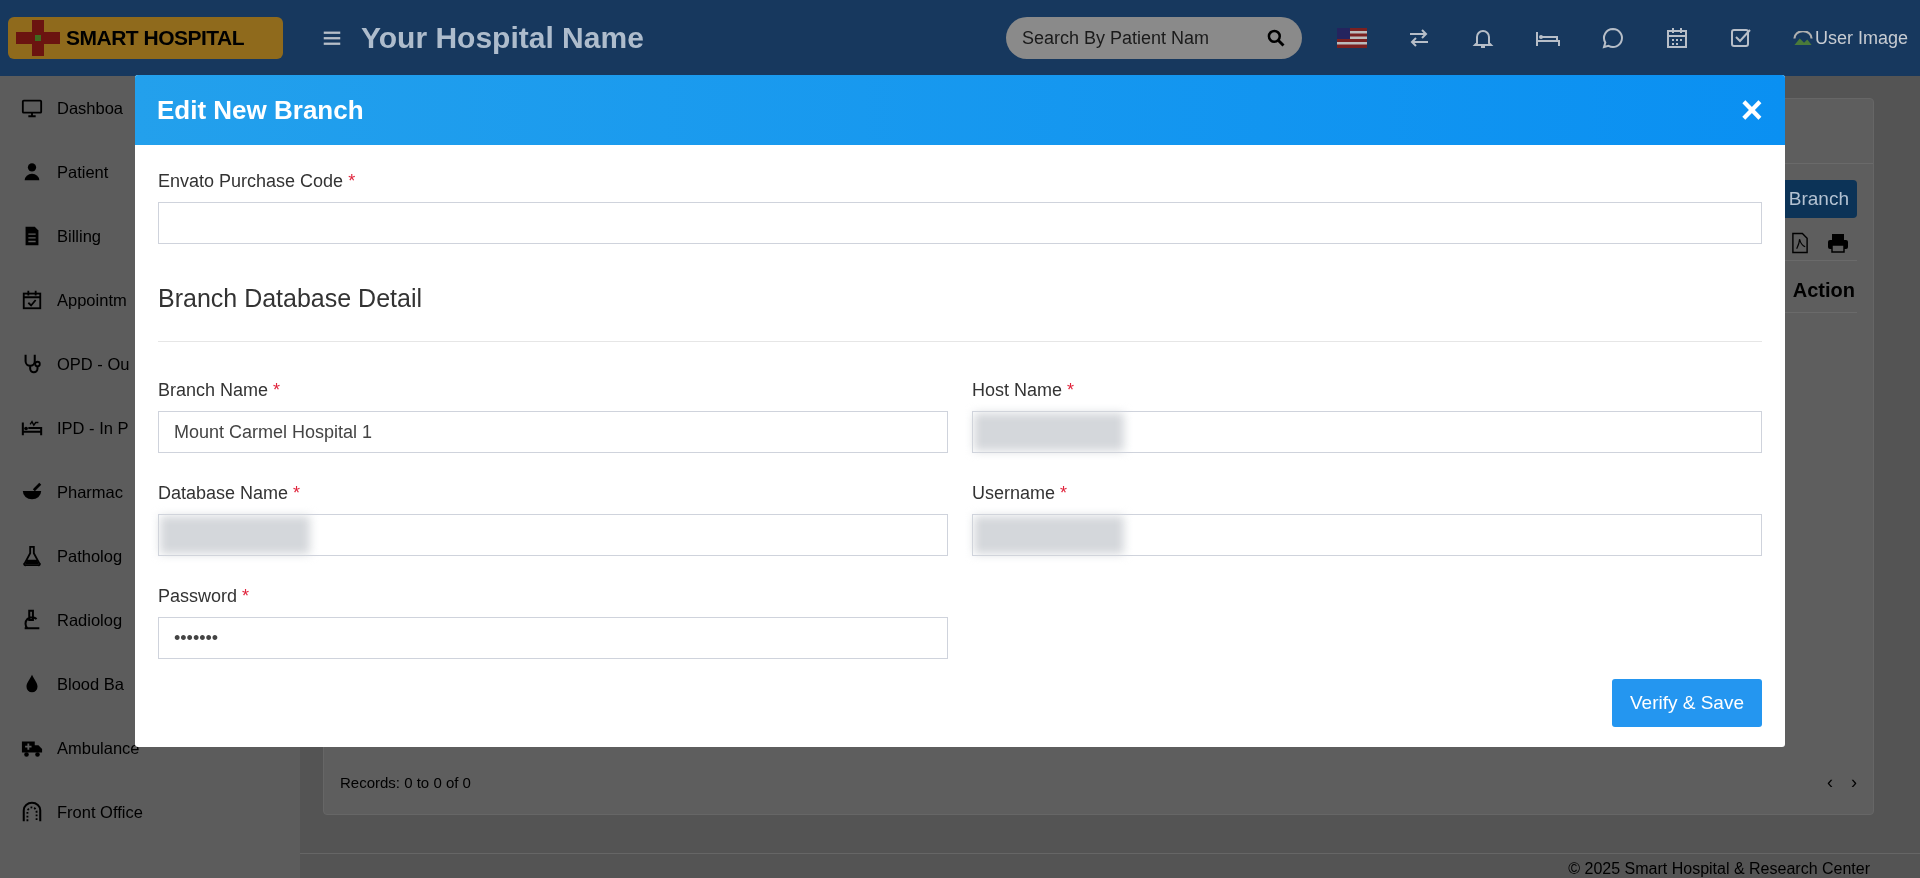 The image size is (1920, 878). I want to click on hospital-name: Your Hospital Name, so click(502, 38).